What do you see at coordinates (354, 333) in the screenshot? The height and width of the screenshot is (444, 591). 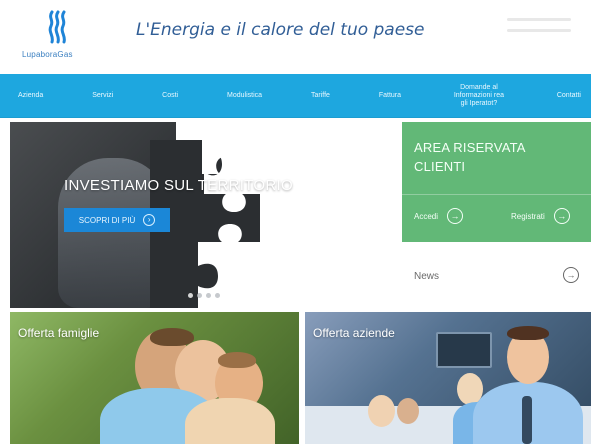 I see `business-offer-title: Offerta aziende` at bounding box center [354, 333].